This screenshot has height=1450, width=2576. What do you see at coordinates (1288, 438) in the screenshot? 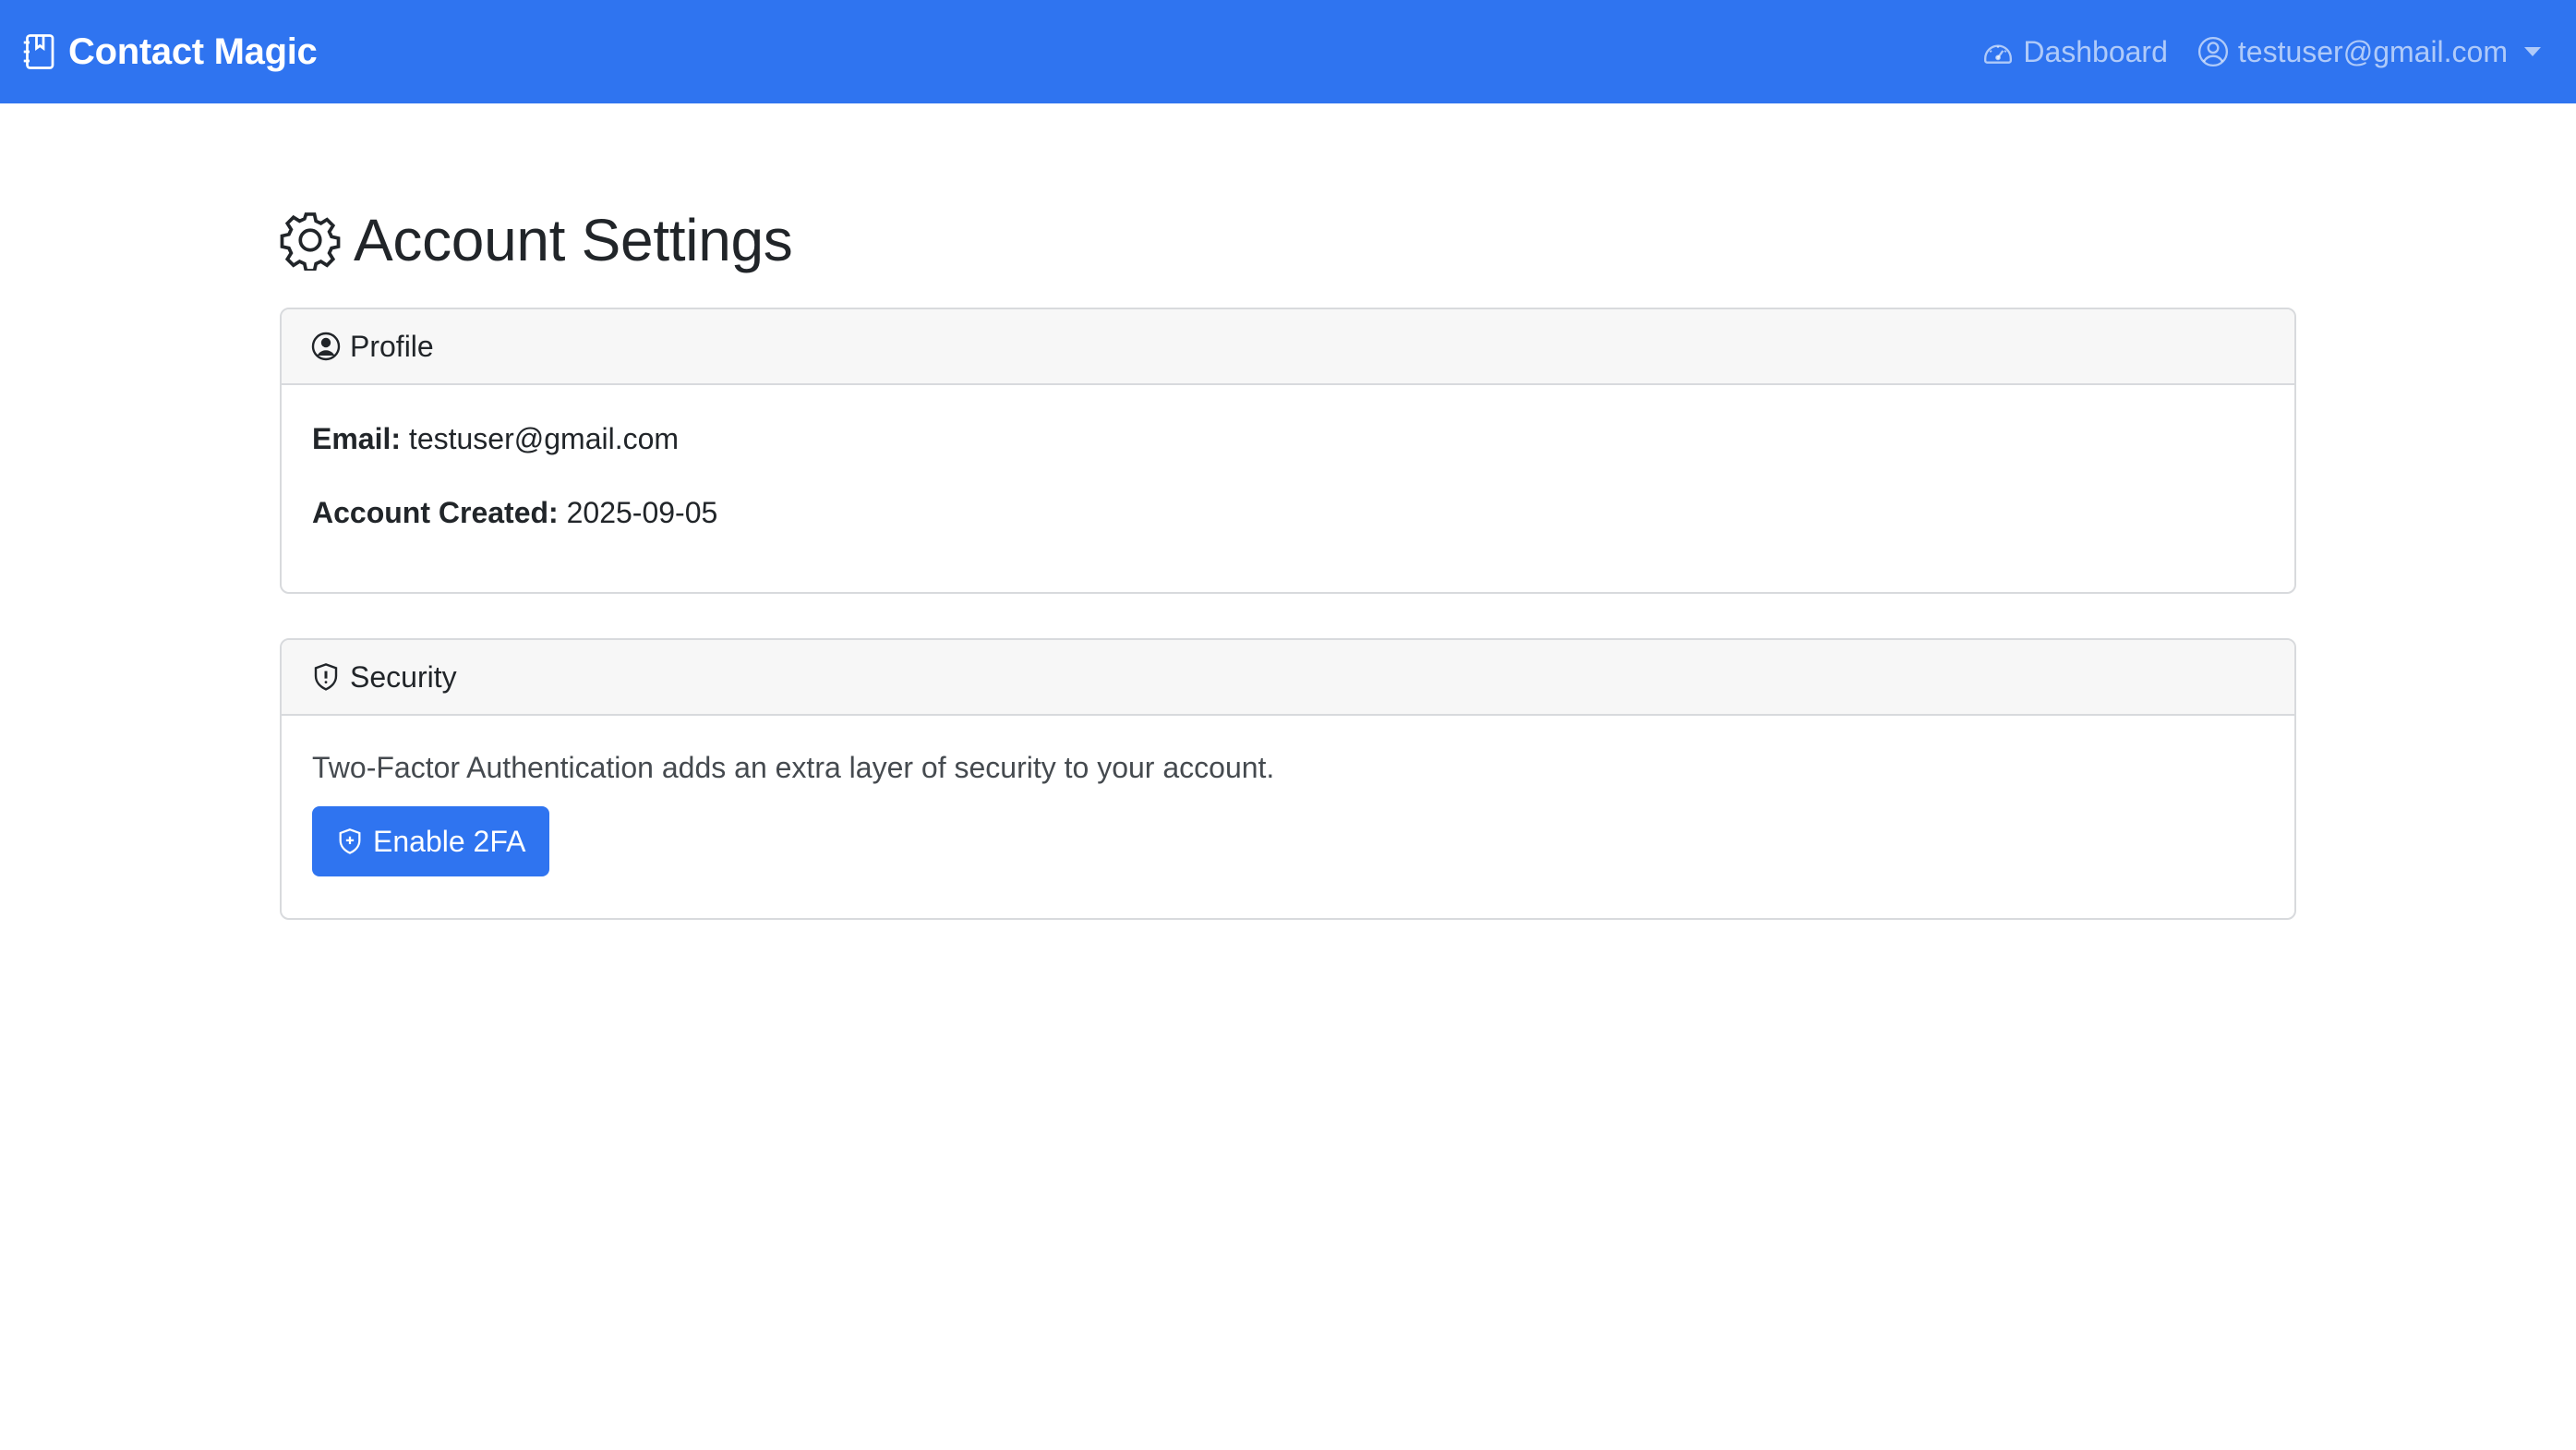
I see `profile-email-row: Email: testuser@gmail.com` at bounding box center [1288, 438].